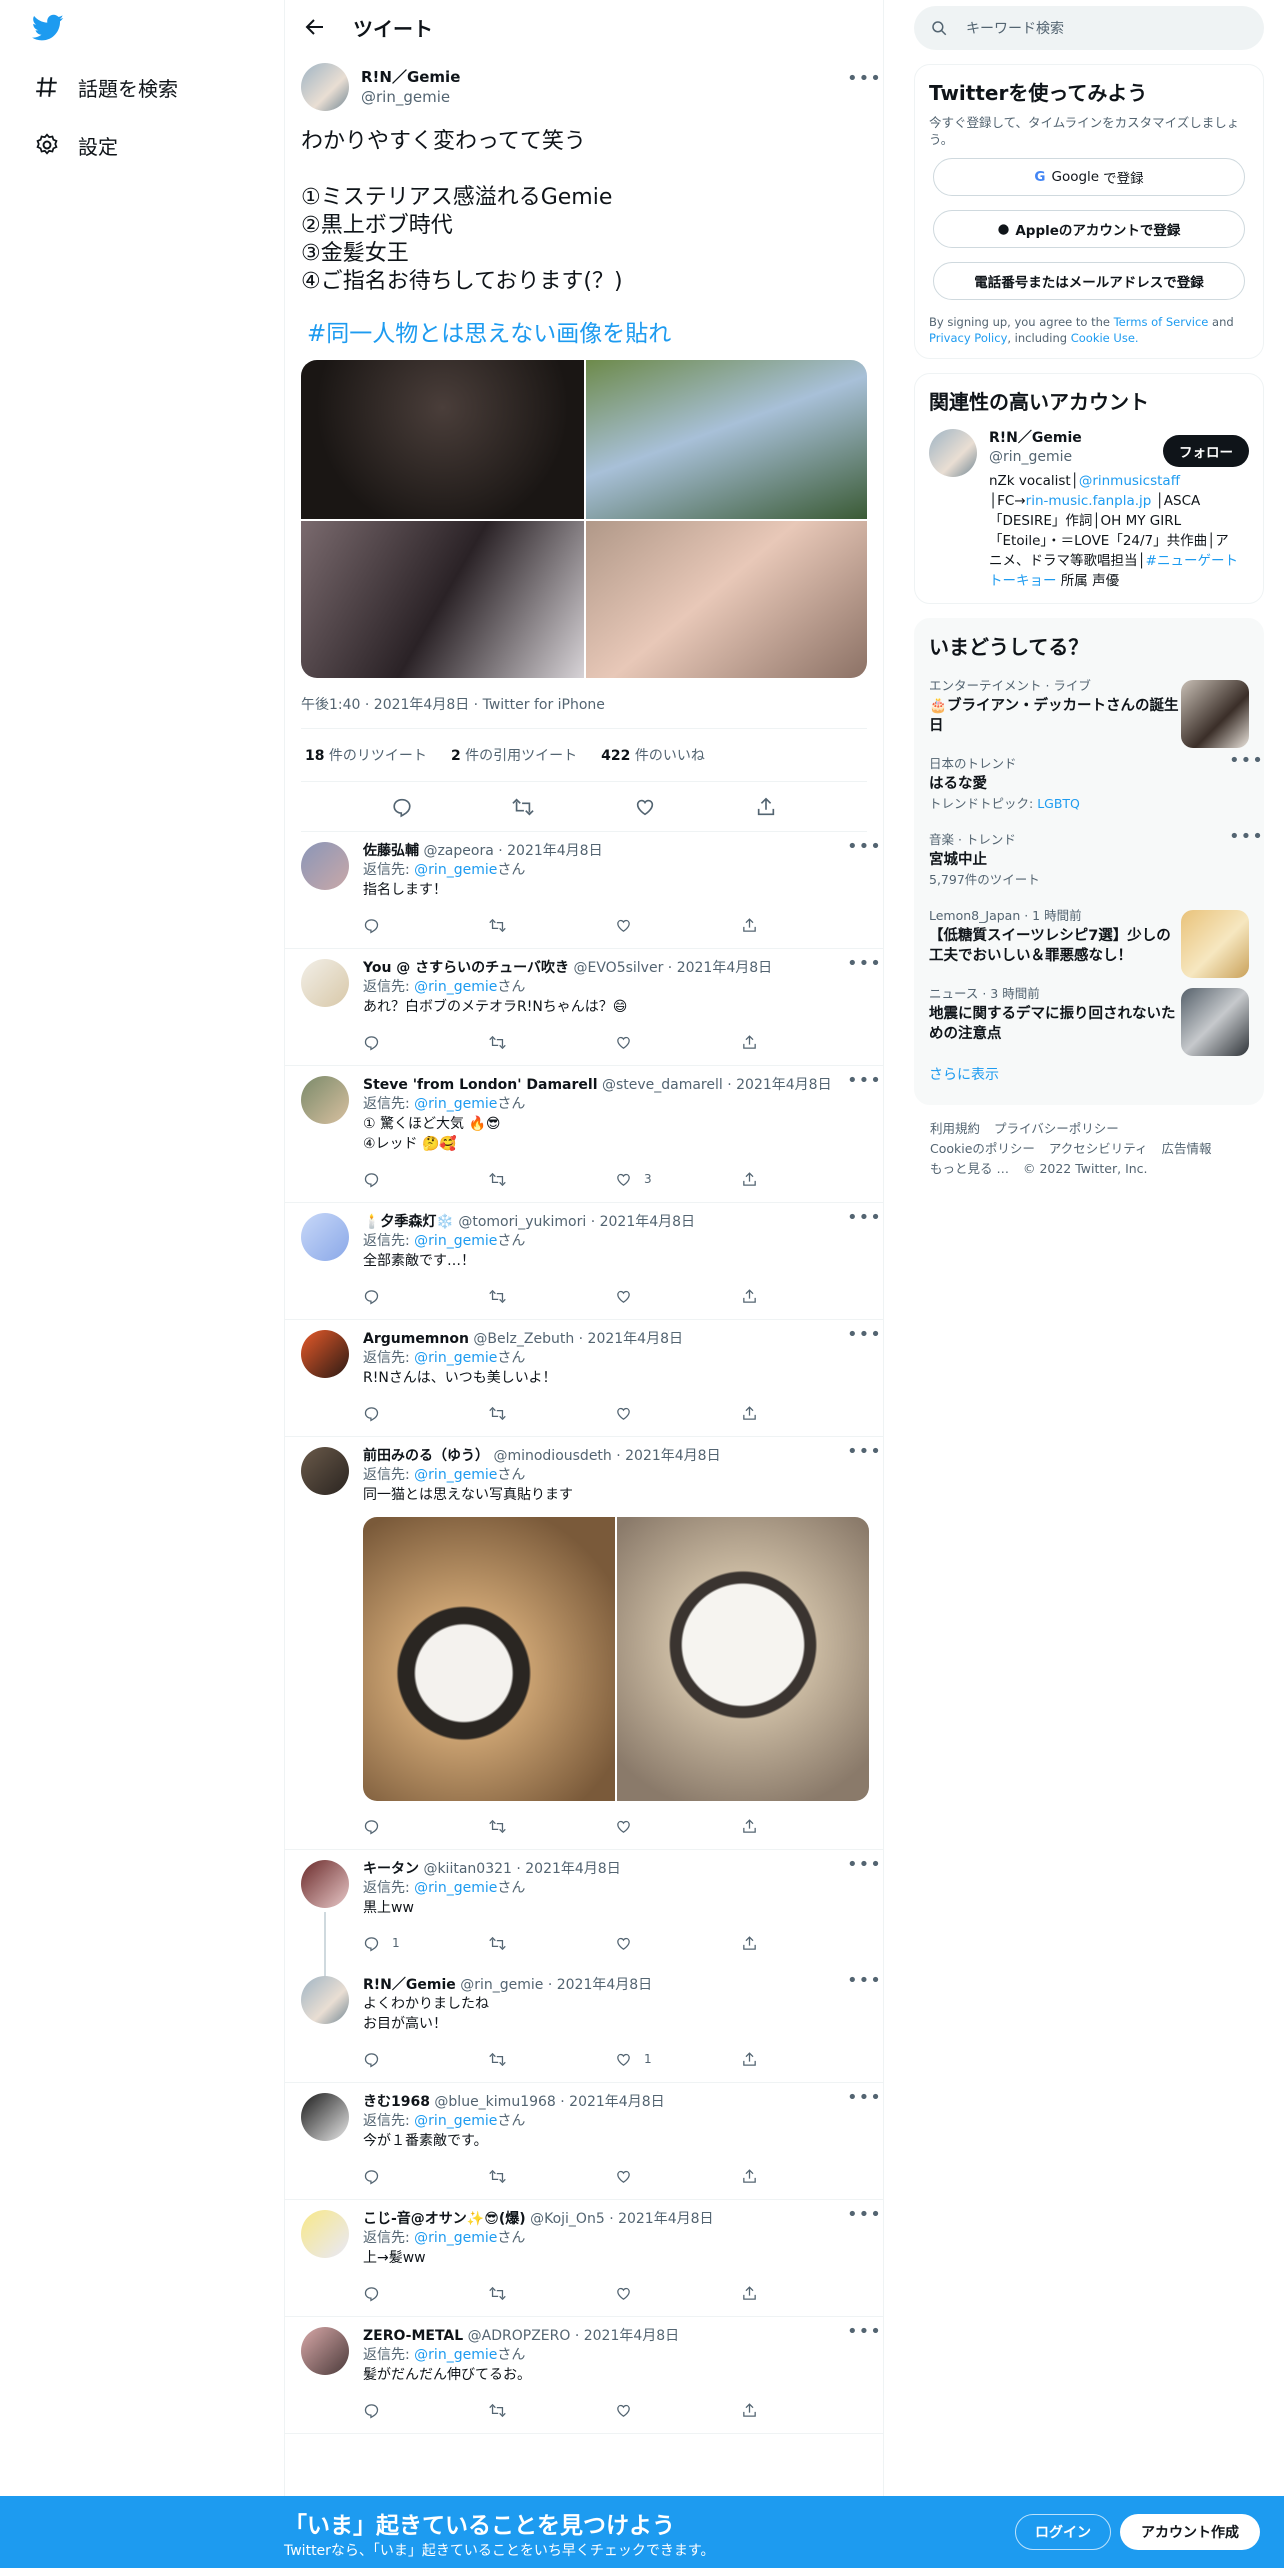  I want to click on reply-author-handle: @zapeora, so click(458, 851).